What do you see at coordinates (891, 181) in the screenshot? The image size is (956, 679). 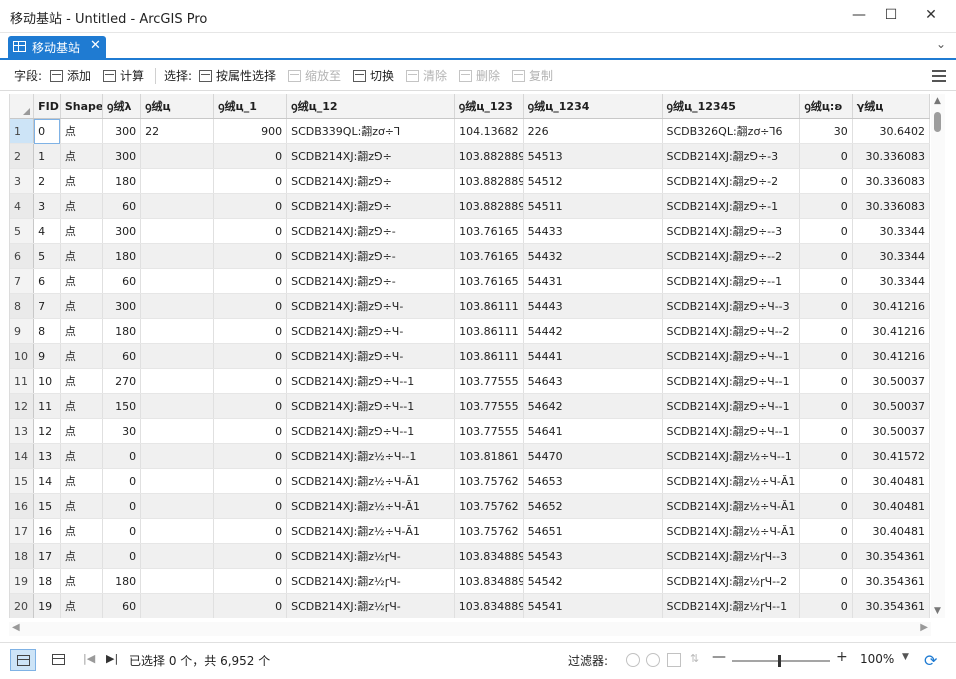 I see `table-cell: 30.336083` at bounding box center [891, 181].